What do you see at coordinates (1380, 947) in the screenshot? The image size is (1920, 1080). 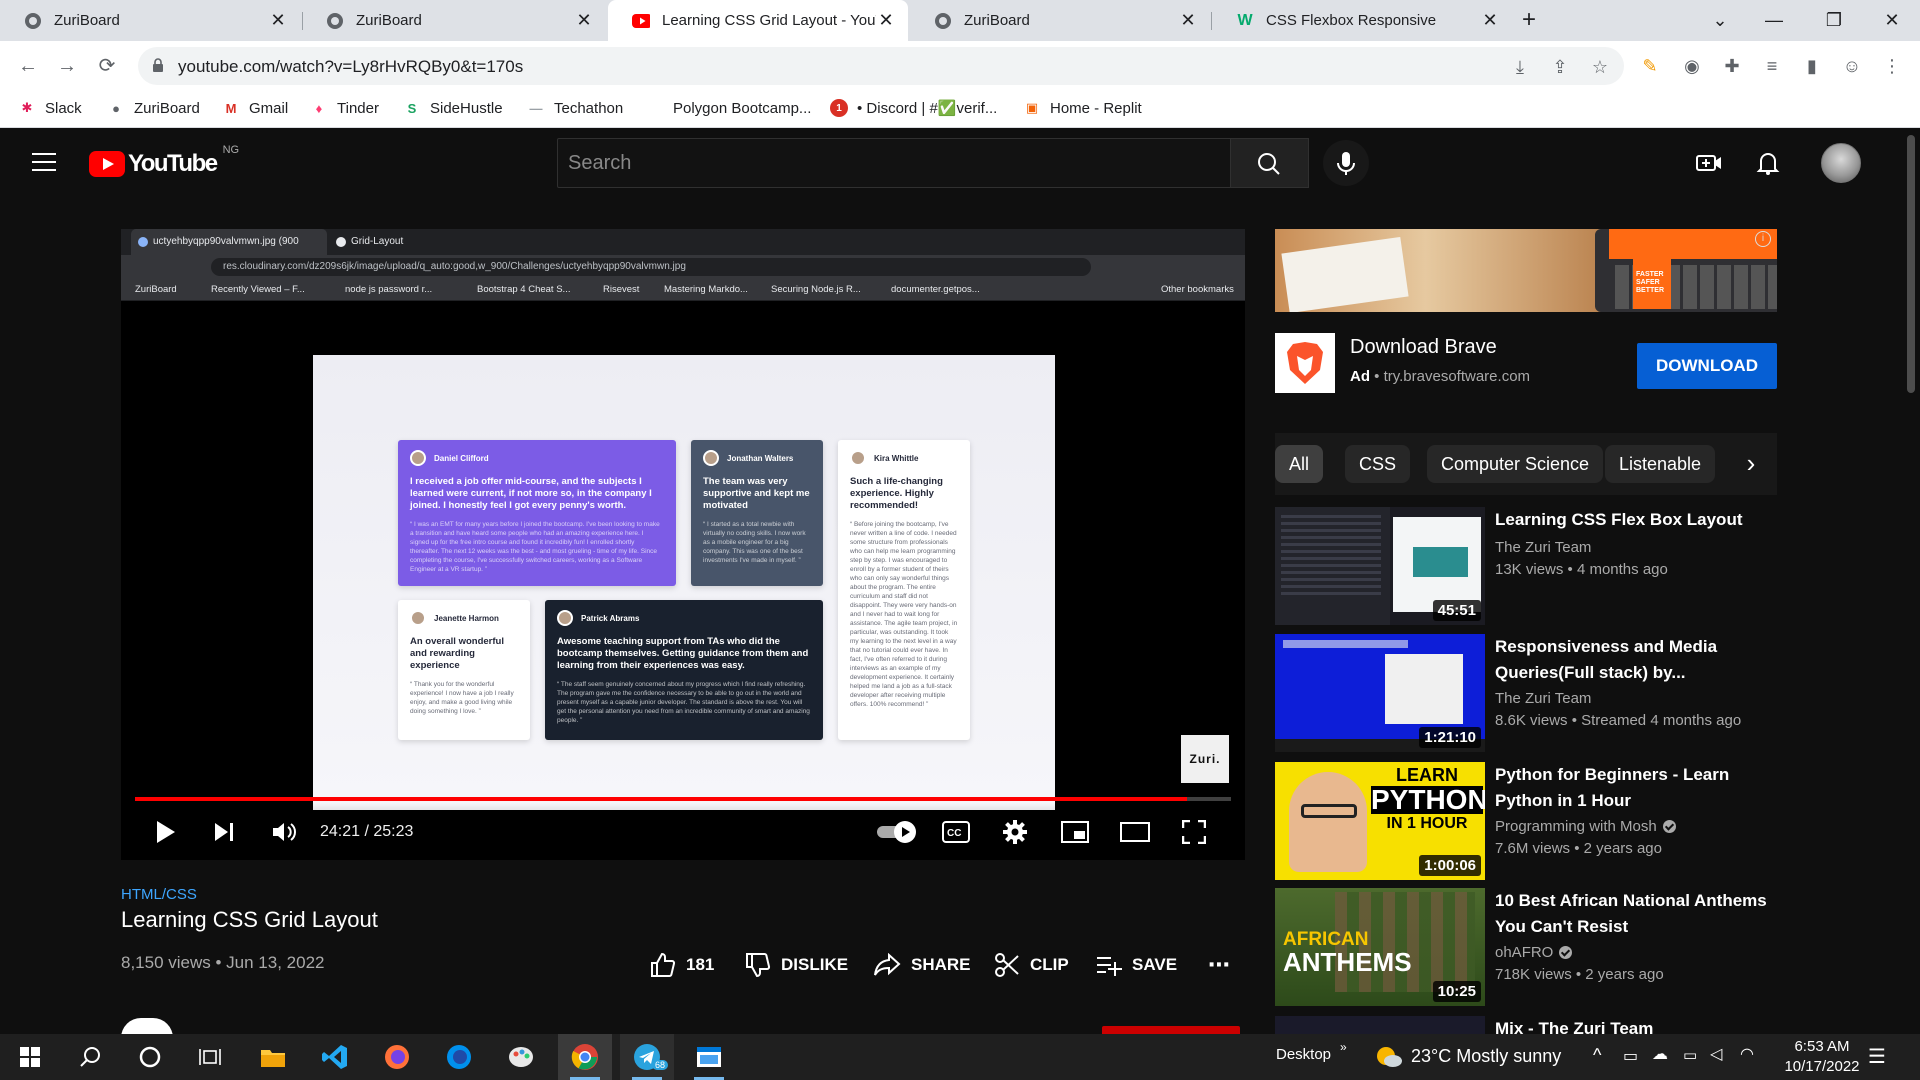 I see `video-thumbnail: AFRICAN ANTHEMS 10:25` at bounding box center [1380, 947].